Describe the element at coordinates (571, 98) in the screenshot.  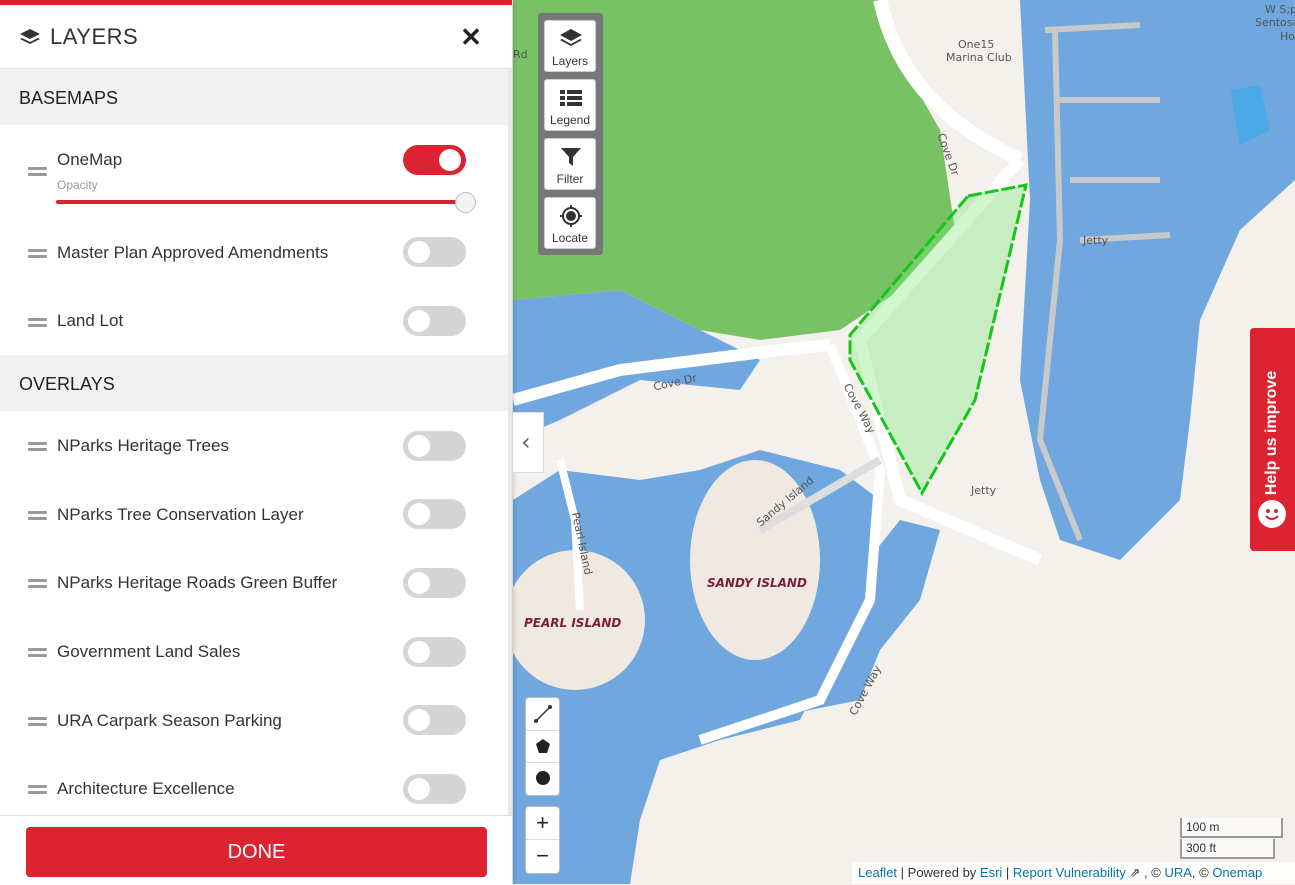
I see `list-icon` at that location.